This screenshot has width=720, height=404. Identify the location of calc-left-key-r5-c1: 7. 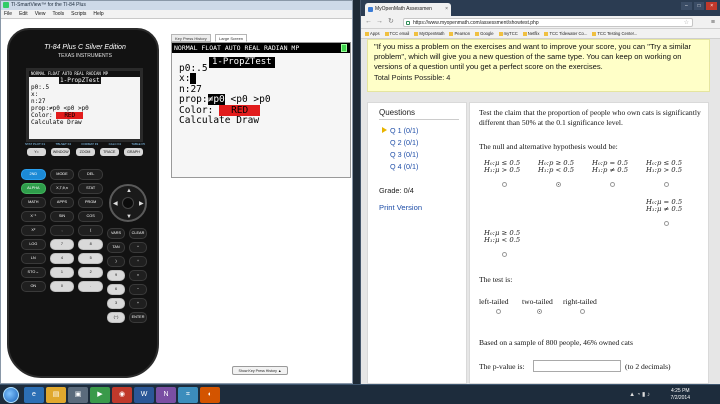
(62, 244).